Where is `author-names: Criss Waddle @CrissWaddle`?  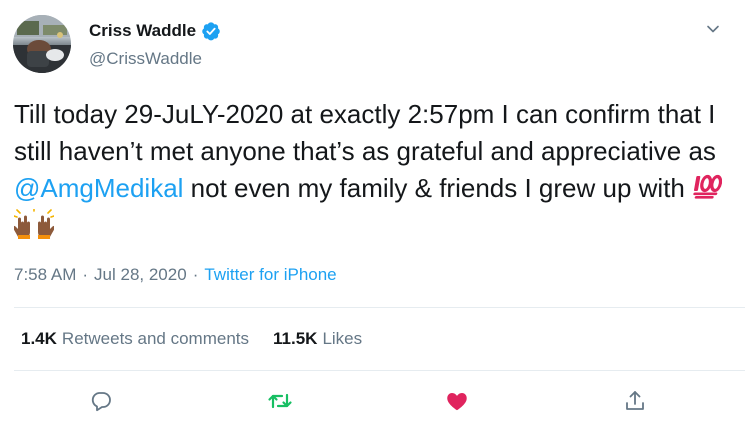 author-names: Criss Waddle @CrissWaddle is located at coordinates (155, 44).